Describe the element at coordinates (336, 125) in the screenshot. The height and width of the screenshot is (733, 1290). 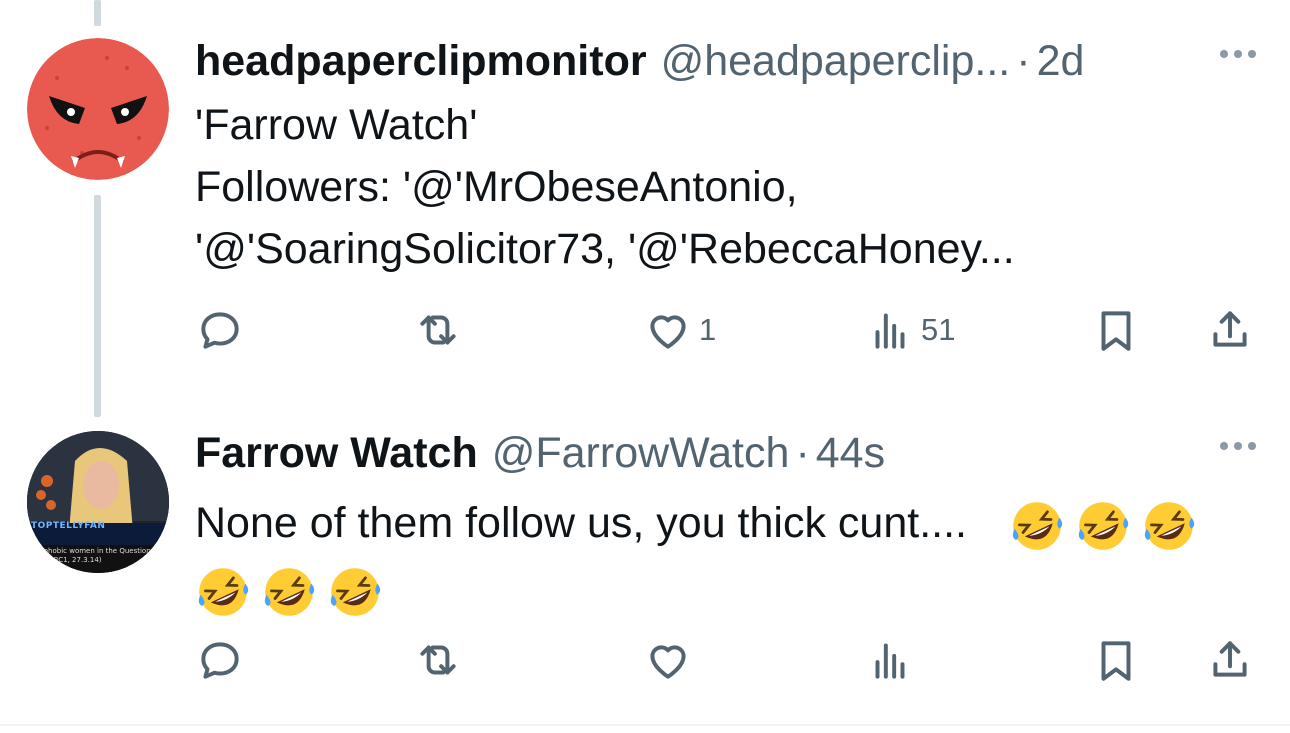
I see `tweet-text-line: 'Farrow Watch'` at that location.